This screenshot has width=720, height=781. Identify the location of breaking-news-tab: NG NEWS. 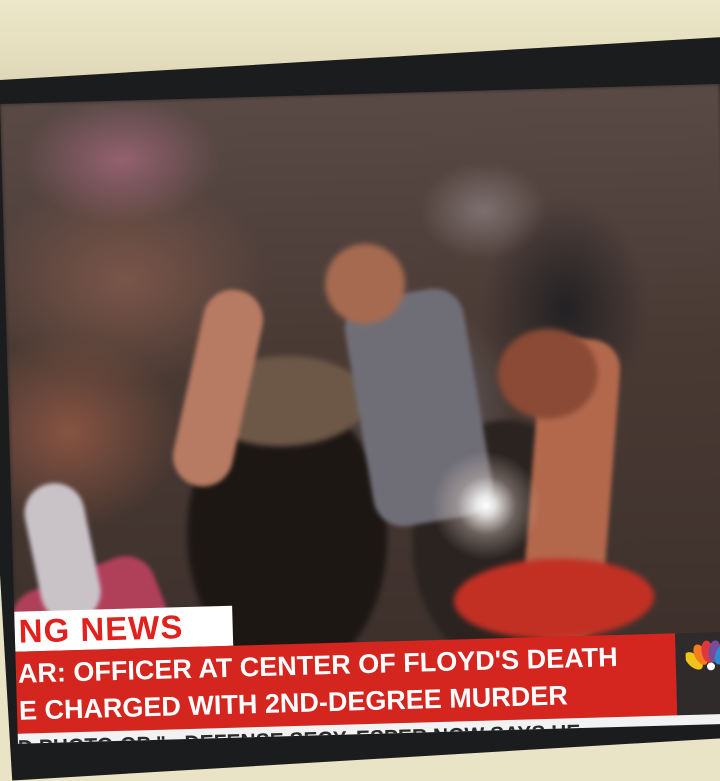
(124, 628).